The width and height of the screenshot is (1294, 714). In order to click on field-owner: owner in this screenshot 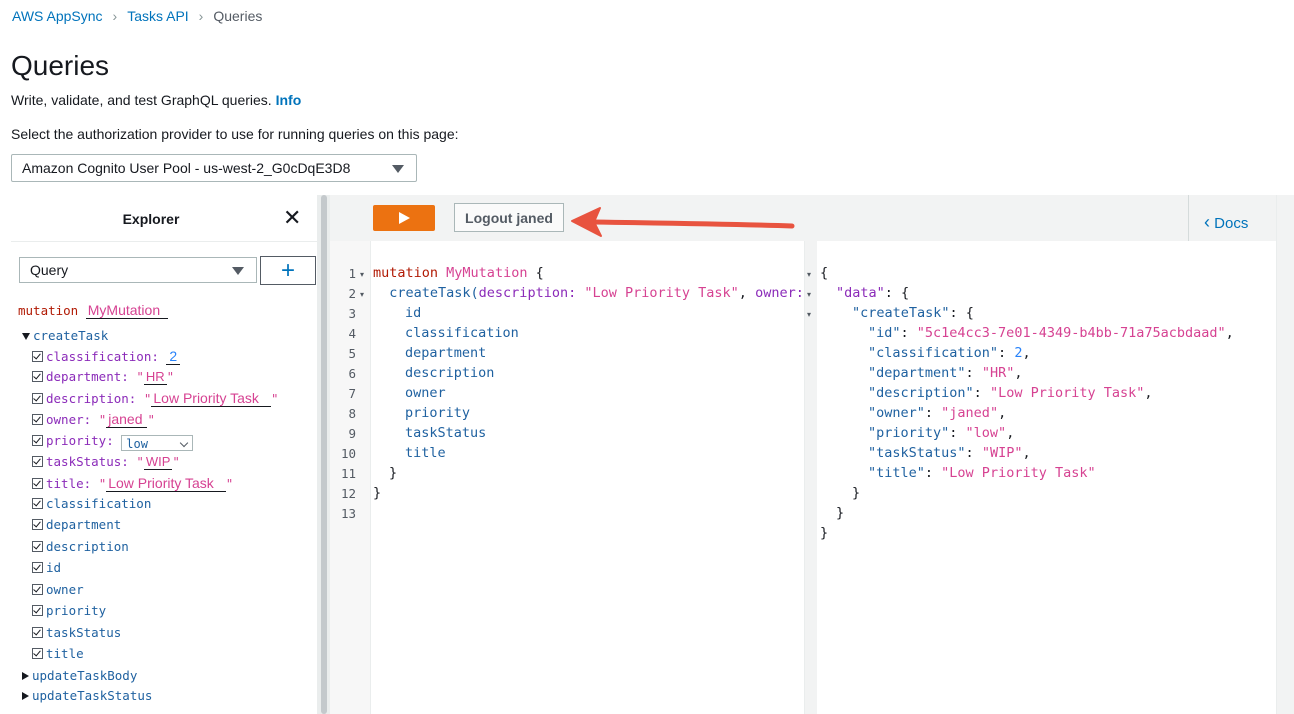, I will do `click(58, 589)`.